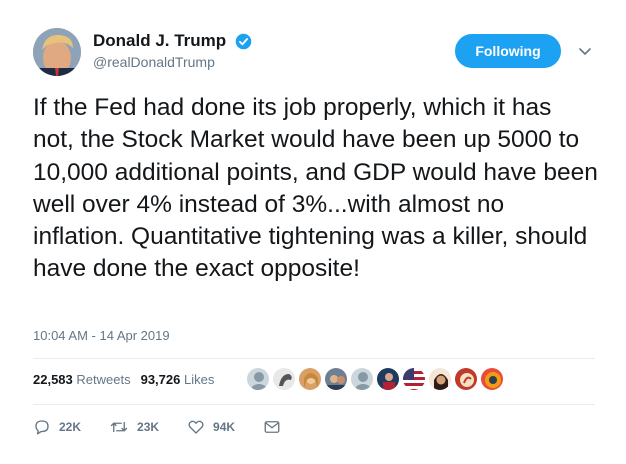  What do you see at coordinates (199, 379) in the screenshot?
I see `likes-label: Likes` at bounding box center [199, 379].